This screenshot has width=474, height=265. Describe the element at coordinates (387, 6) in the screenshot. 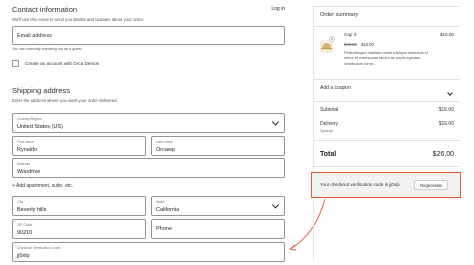

I see `summary-top-border` at that location.